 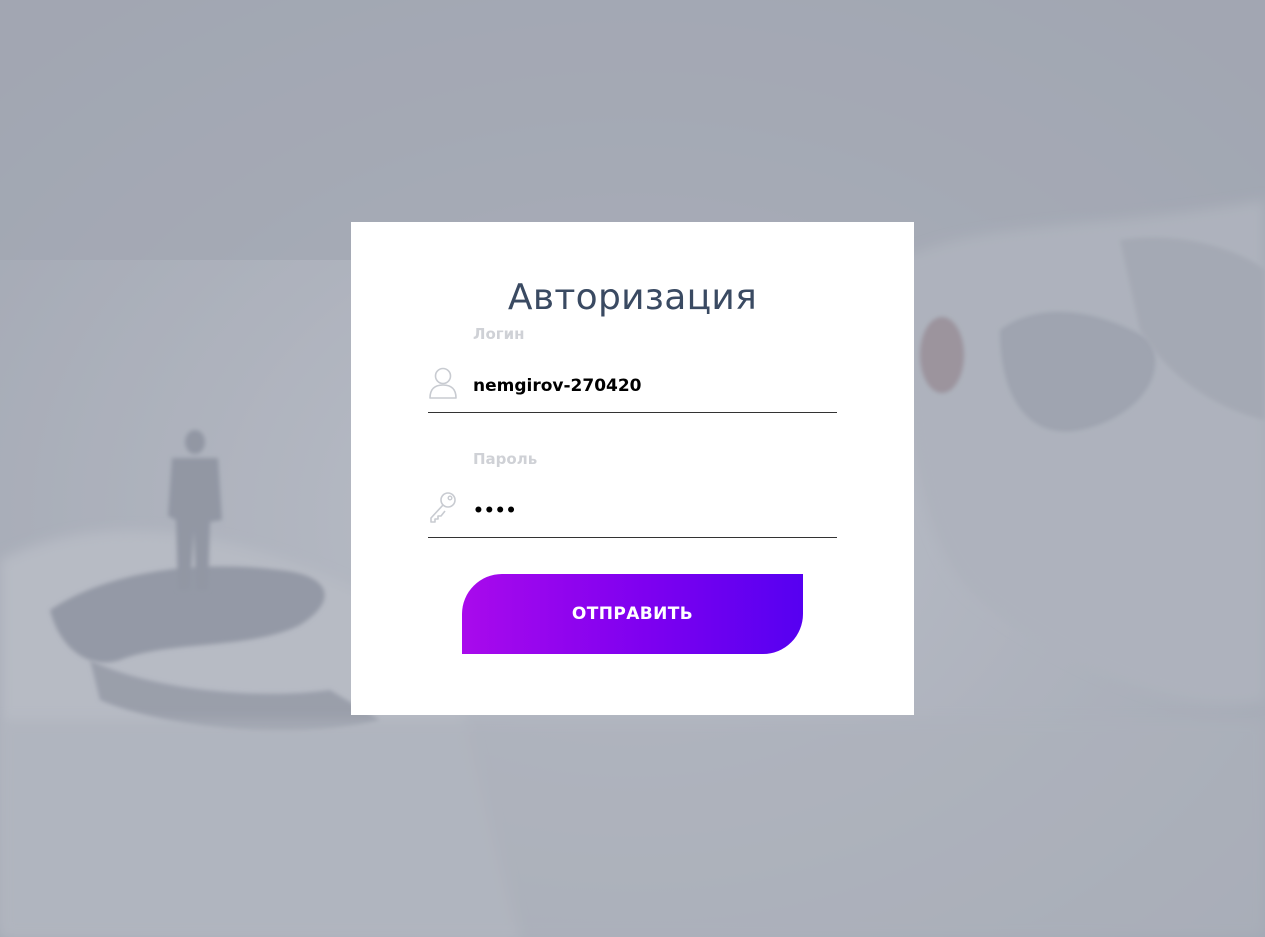 I want to click on key-icon, so click(x=443, y=508).